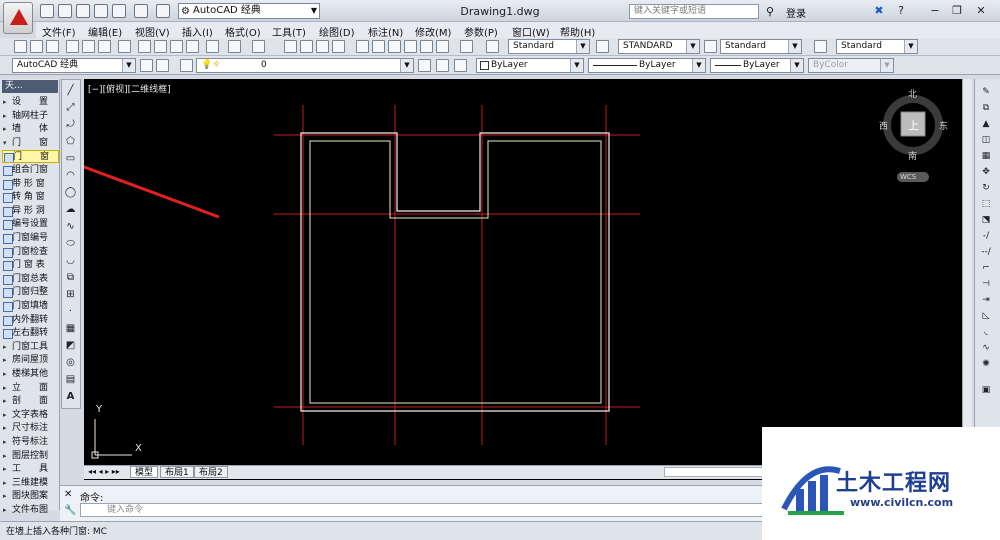  What do you see at coordinates (30, 388) in the screenshot?
I see `panel-item: ▸ 立 面` at bounding box center [30, 388].